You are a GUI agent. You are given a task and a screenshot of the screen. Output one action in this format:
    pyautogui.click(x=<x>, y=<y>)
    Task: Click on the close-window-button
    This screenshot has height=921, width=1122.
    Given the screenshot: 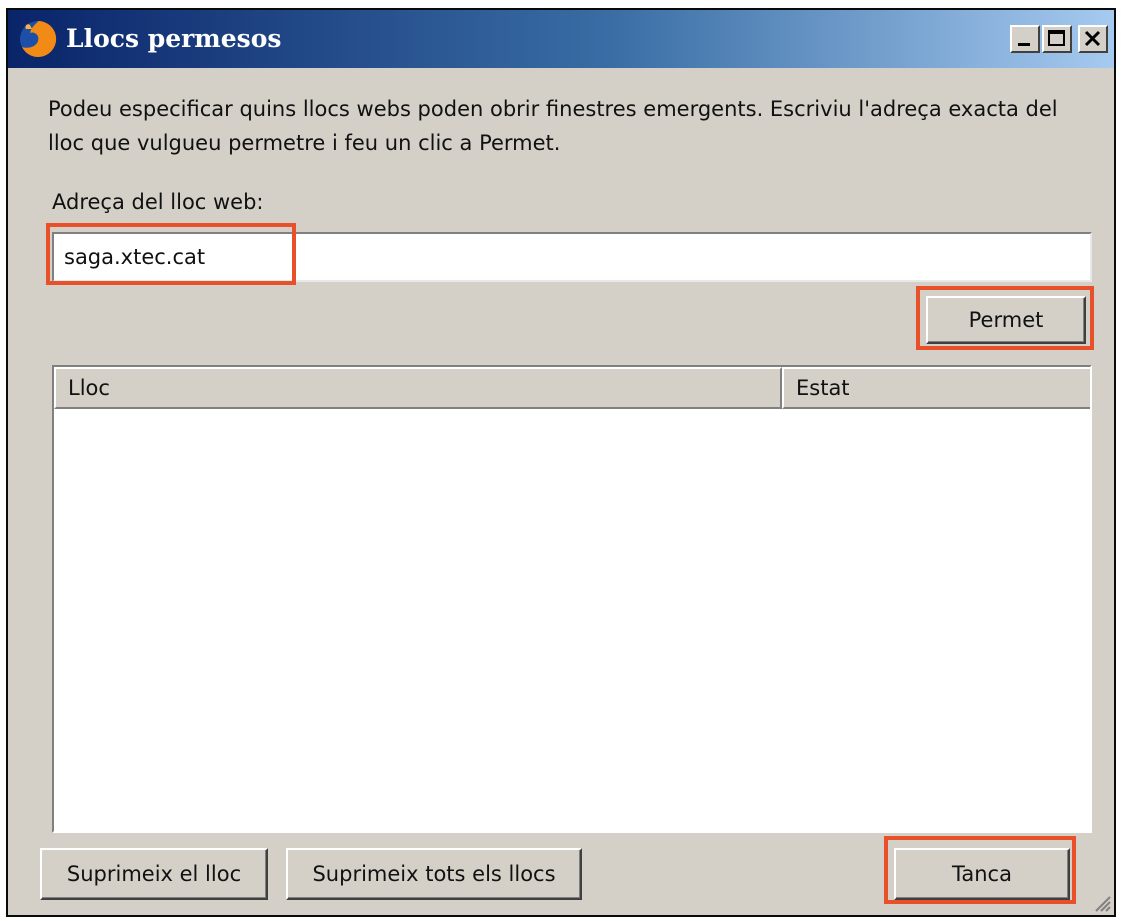 What is the action you would take?
    pyautogui.click(x=1093, y=39)
    